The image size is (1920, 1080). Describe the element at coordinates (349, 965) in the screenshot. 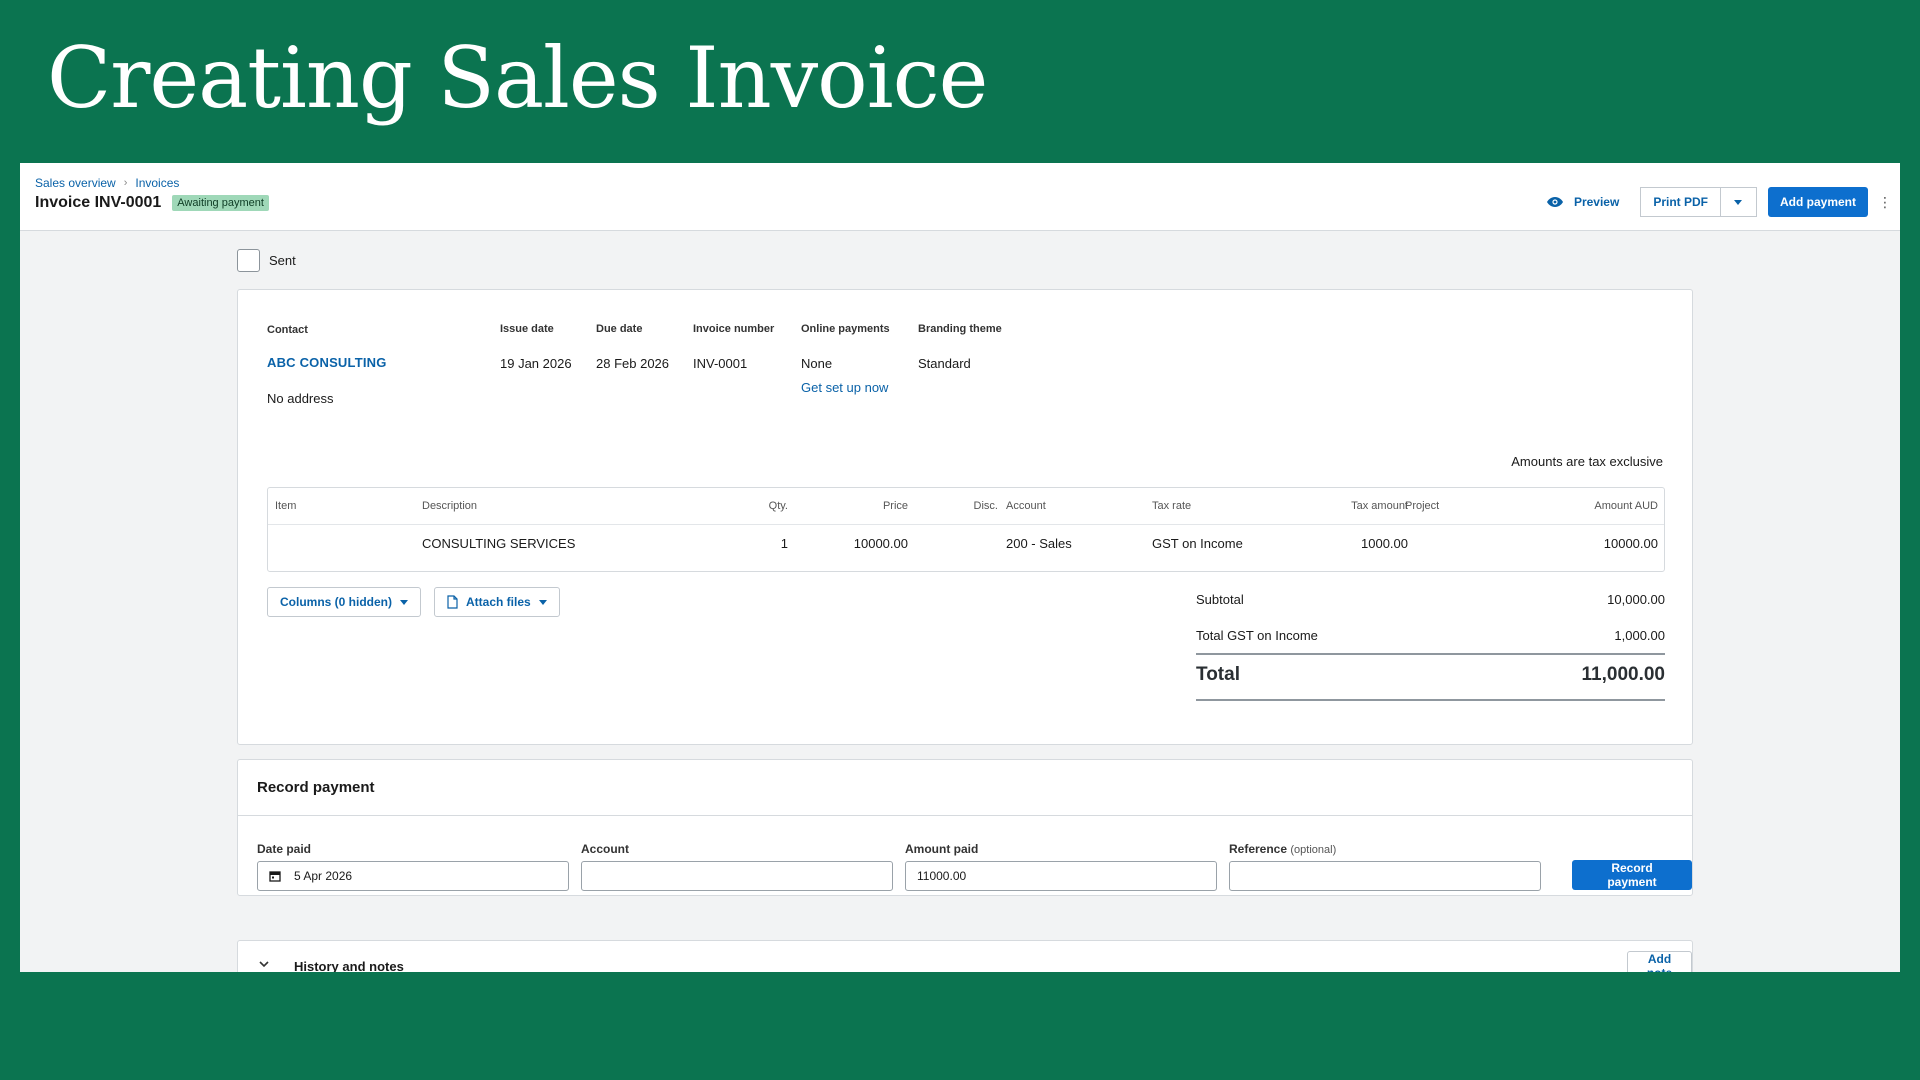

I see `history-notes-heading: History and notes` at that location.